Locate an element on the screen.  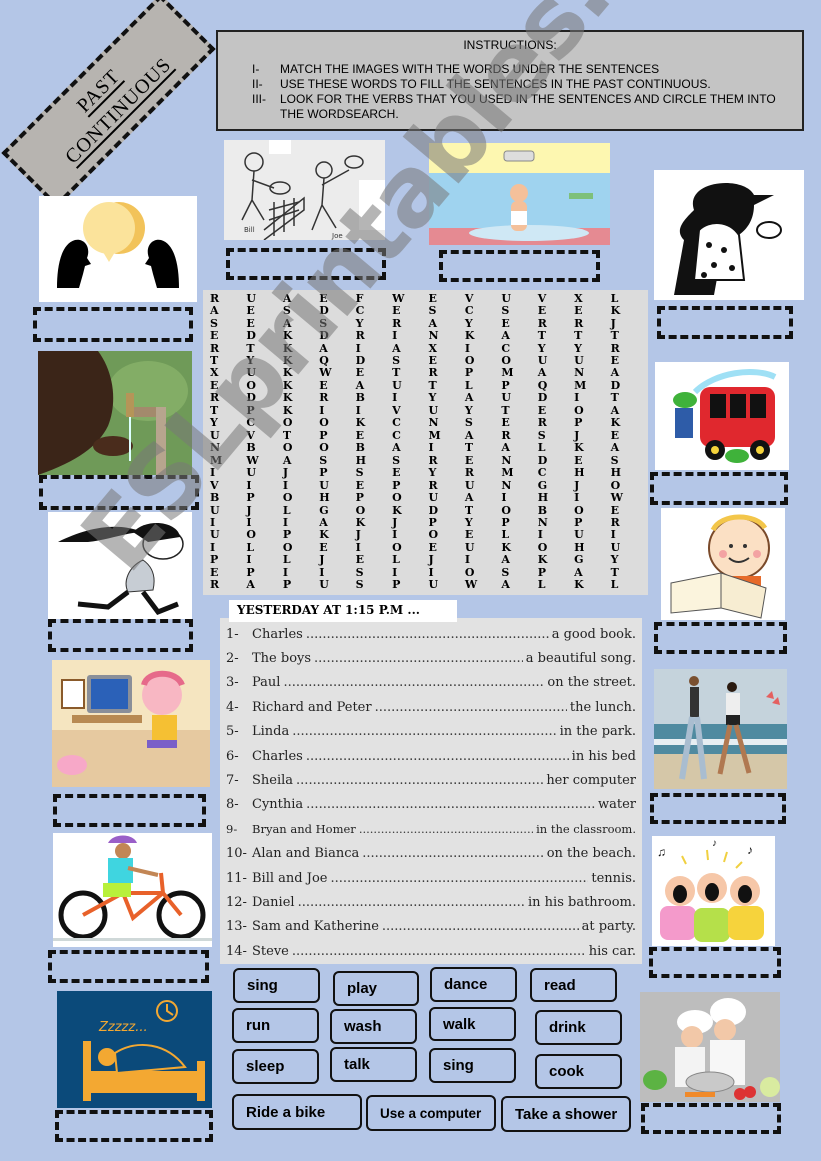
wordsearch-cell: N is located at coordinates (553, 522).